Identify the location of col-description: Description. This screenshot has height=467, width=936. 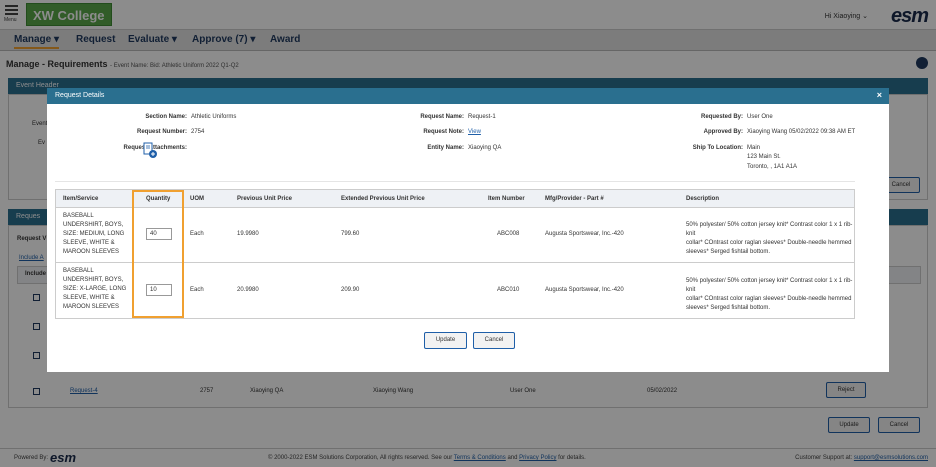
(703, 199).